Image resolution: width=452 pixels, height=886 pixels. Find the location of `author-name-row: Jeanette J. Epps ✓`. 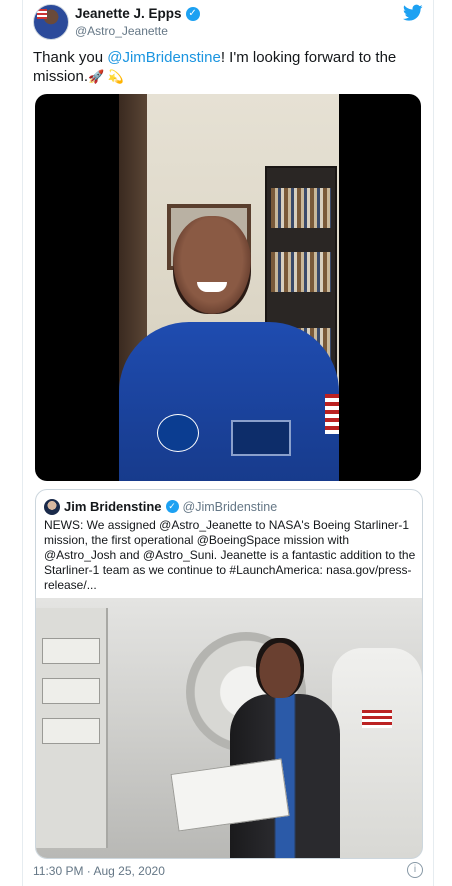

author-name-row: Jeanette J. Epps ✓ is located at coordinates (137, 13).